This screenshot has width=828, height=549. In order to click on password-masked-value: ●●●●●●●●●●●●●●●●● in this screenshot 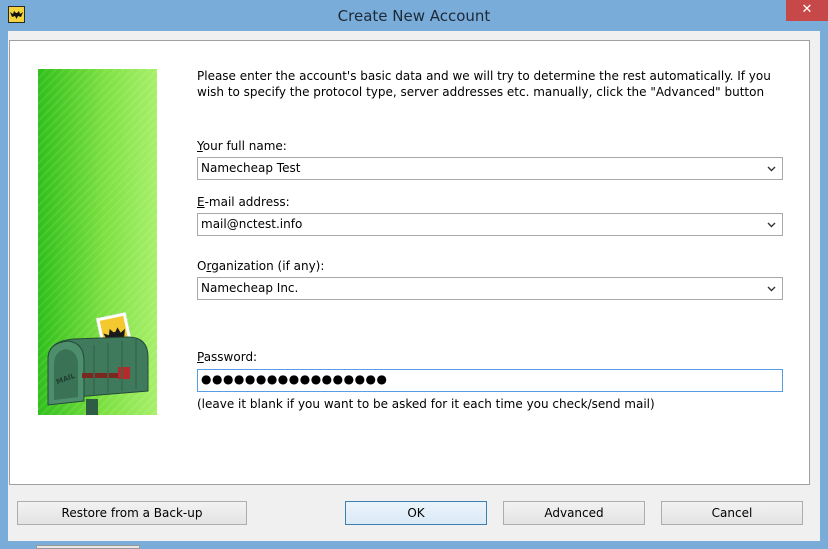, I will do `click(294, 379)`.